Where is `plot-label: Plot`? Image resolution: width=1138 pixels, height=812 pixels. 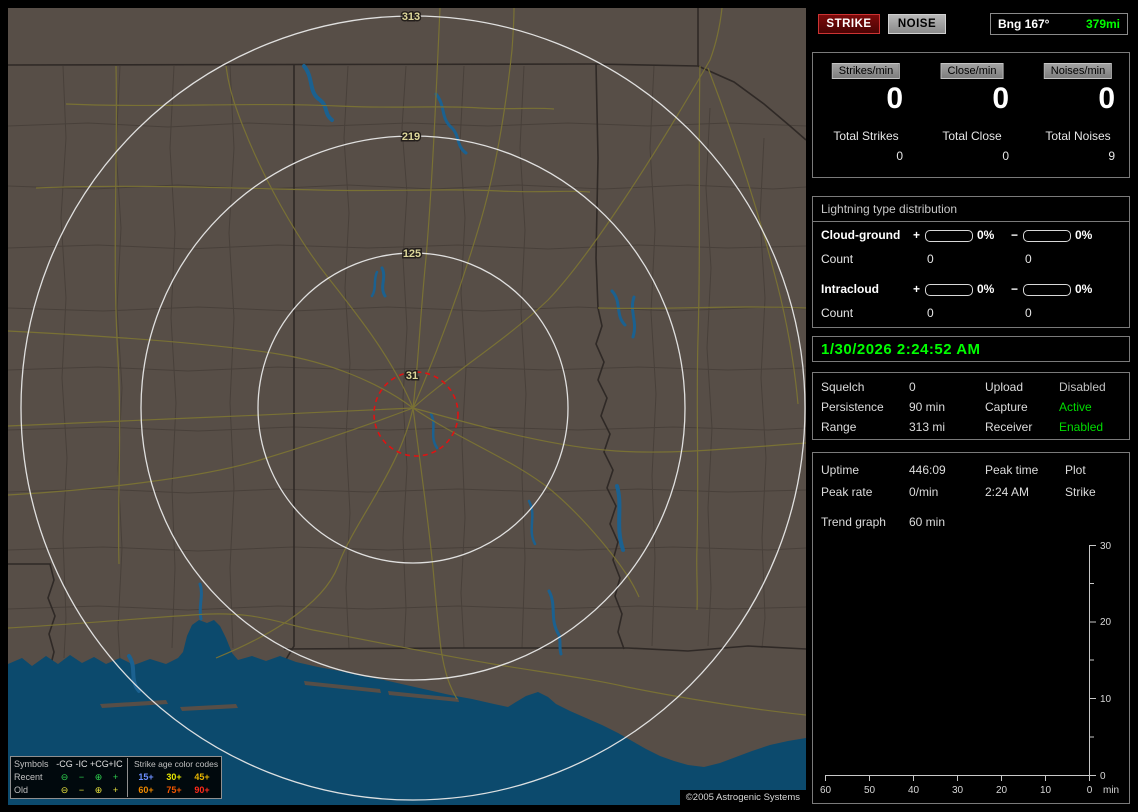 plot-label: Plot is located at coordinates (1075, 470).